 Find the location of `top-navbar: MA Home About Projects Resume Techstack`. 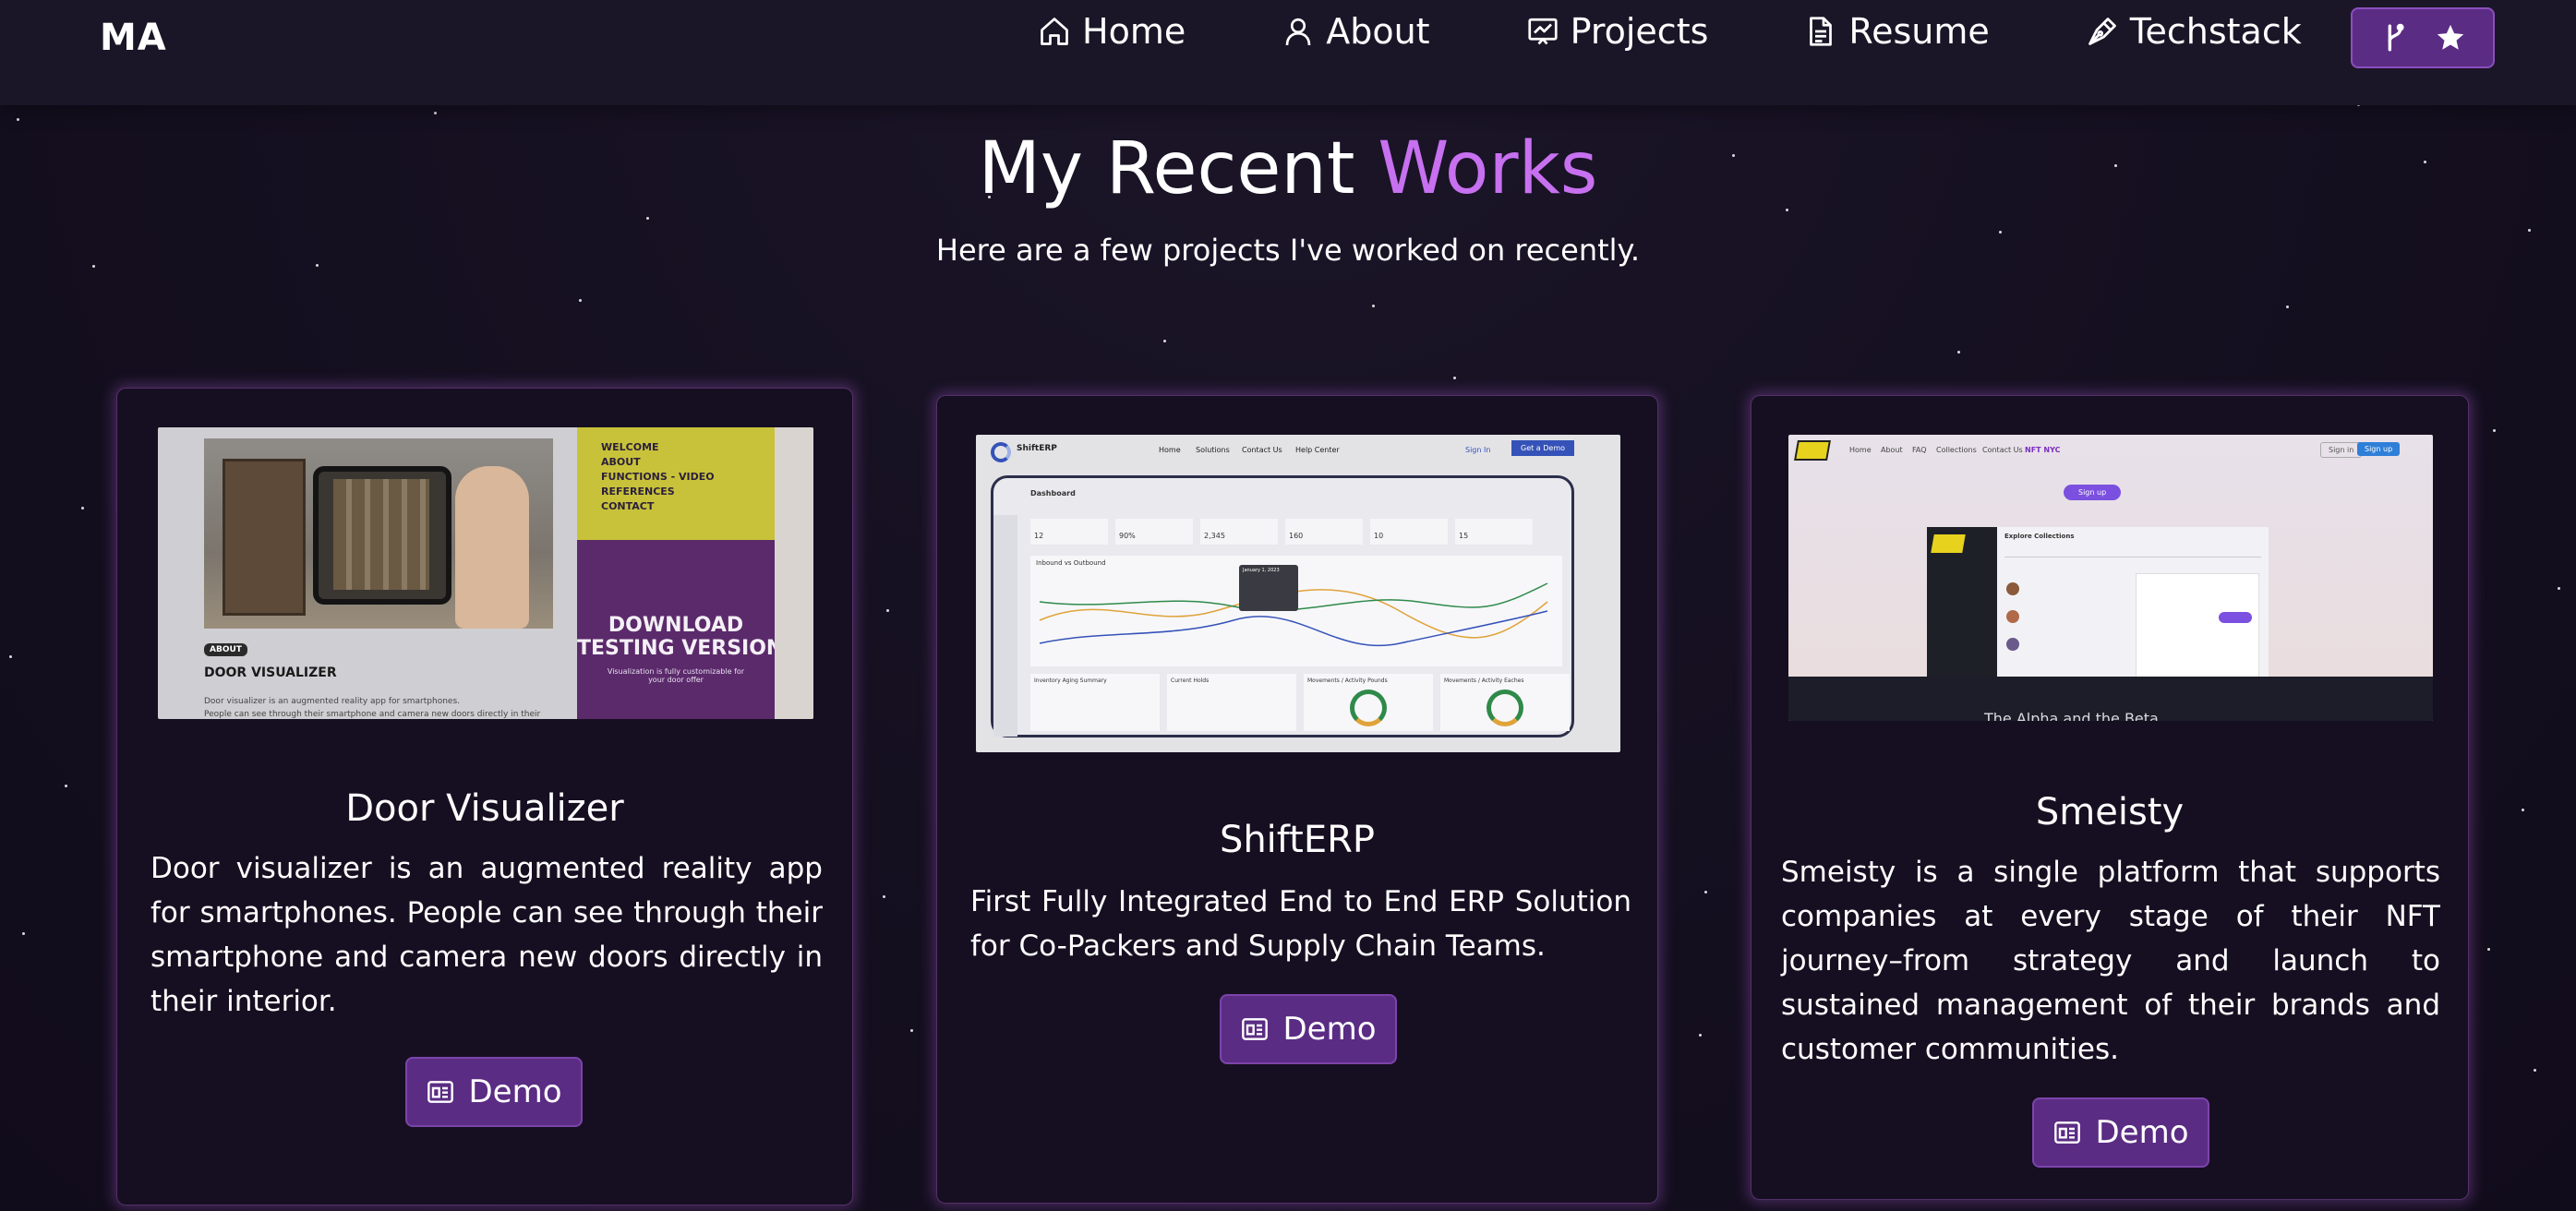

top-navbar: MA Home About Projects Resume Techstack is located at coordinates (1288, 52).